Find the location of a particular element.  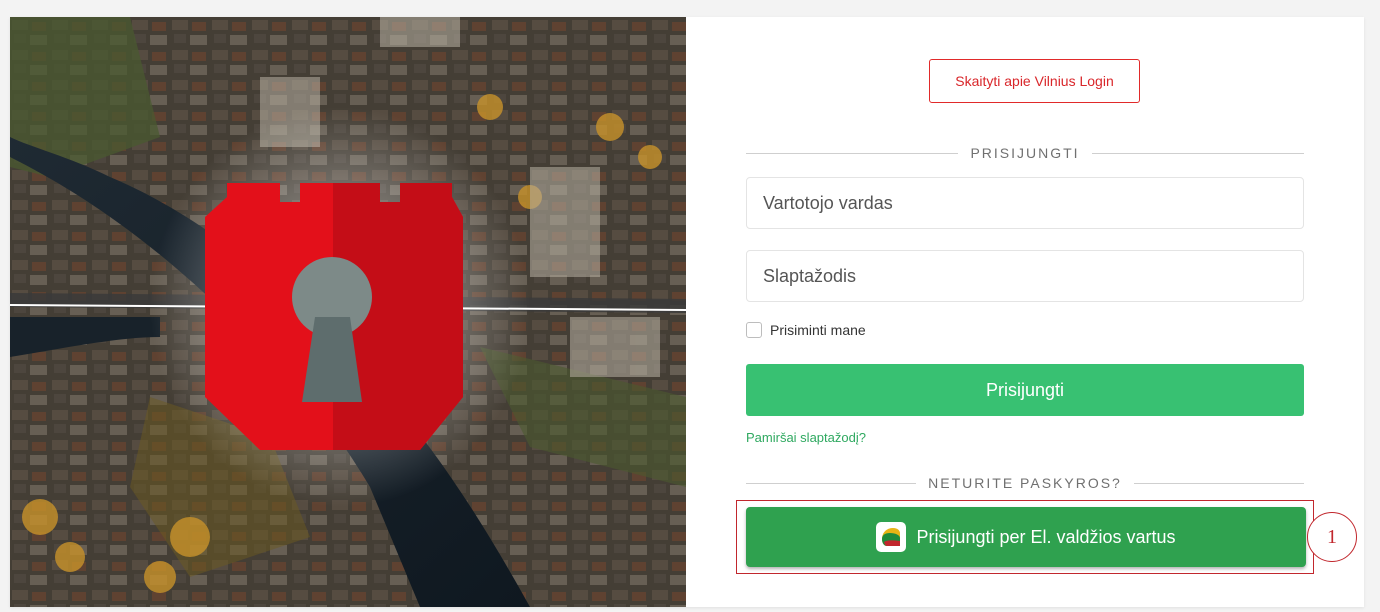

password-input is located at coordinates (1025, 276).